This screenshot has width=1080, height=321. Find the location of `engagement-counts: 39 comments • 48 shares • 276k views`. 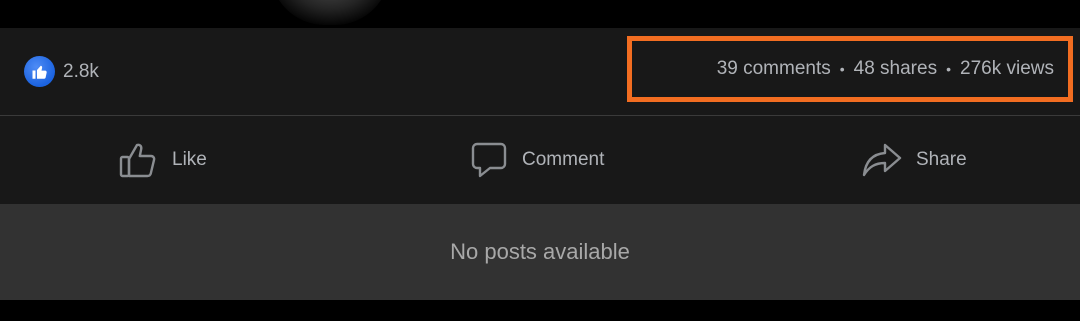

engagement-counts: 39 comments • 48 shares • 276k views is located at coordinates (885, 69).